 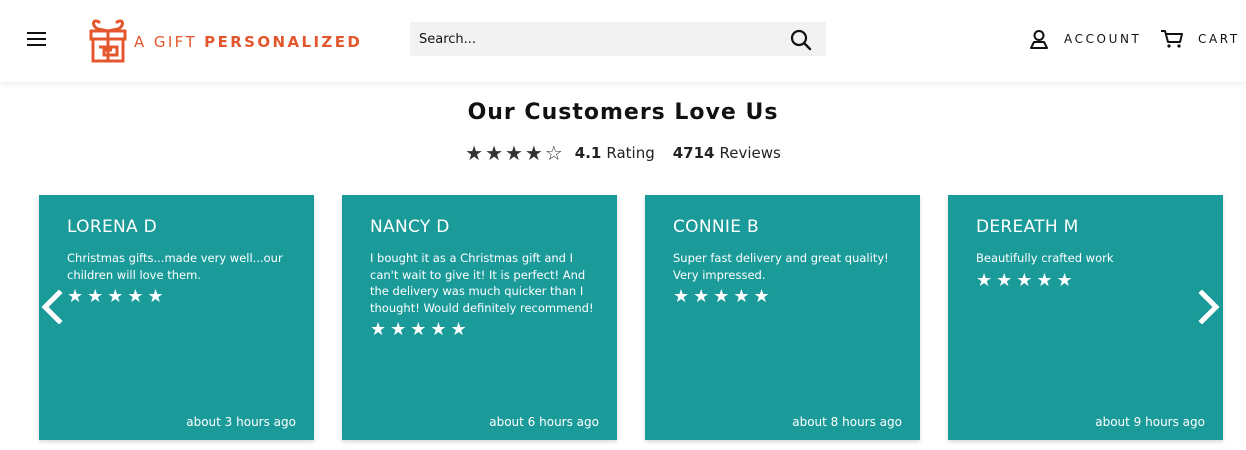 I want to click on rating-summary: ★★★★☆ 4.1 Rating 4714 Reviews, so click(x=623, y=153).